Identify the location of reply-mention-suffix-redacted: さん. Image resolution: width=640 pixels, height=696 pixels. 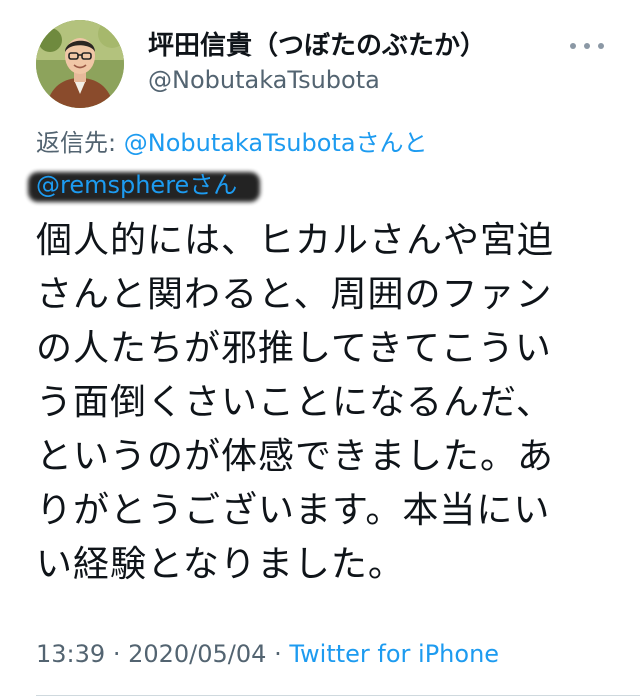
(213, 185).